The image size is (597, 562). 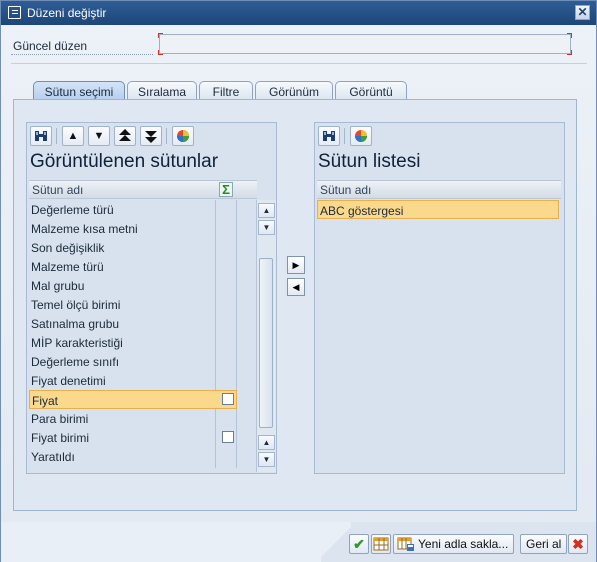 I want to click on list-item: ABC göstergesi, so click(x=438, y=209).